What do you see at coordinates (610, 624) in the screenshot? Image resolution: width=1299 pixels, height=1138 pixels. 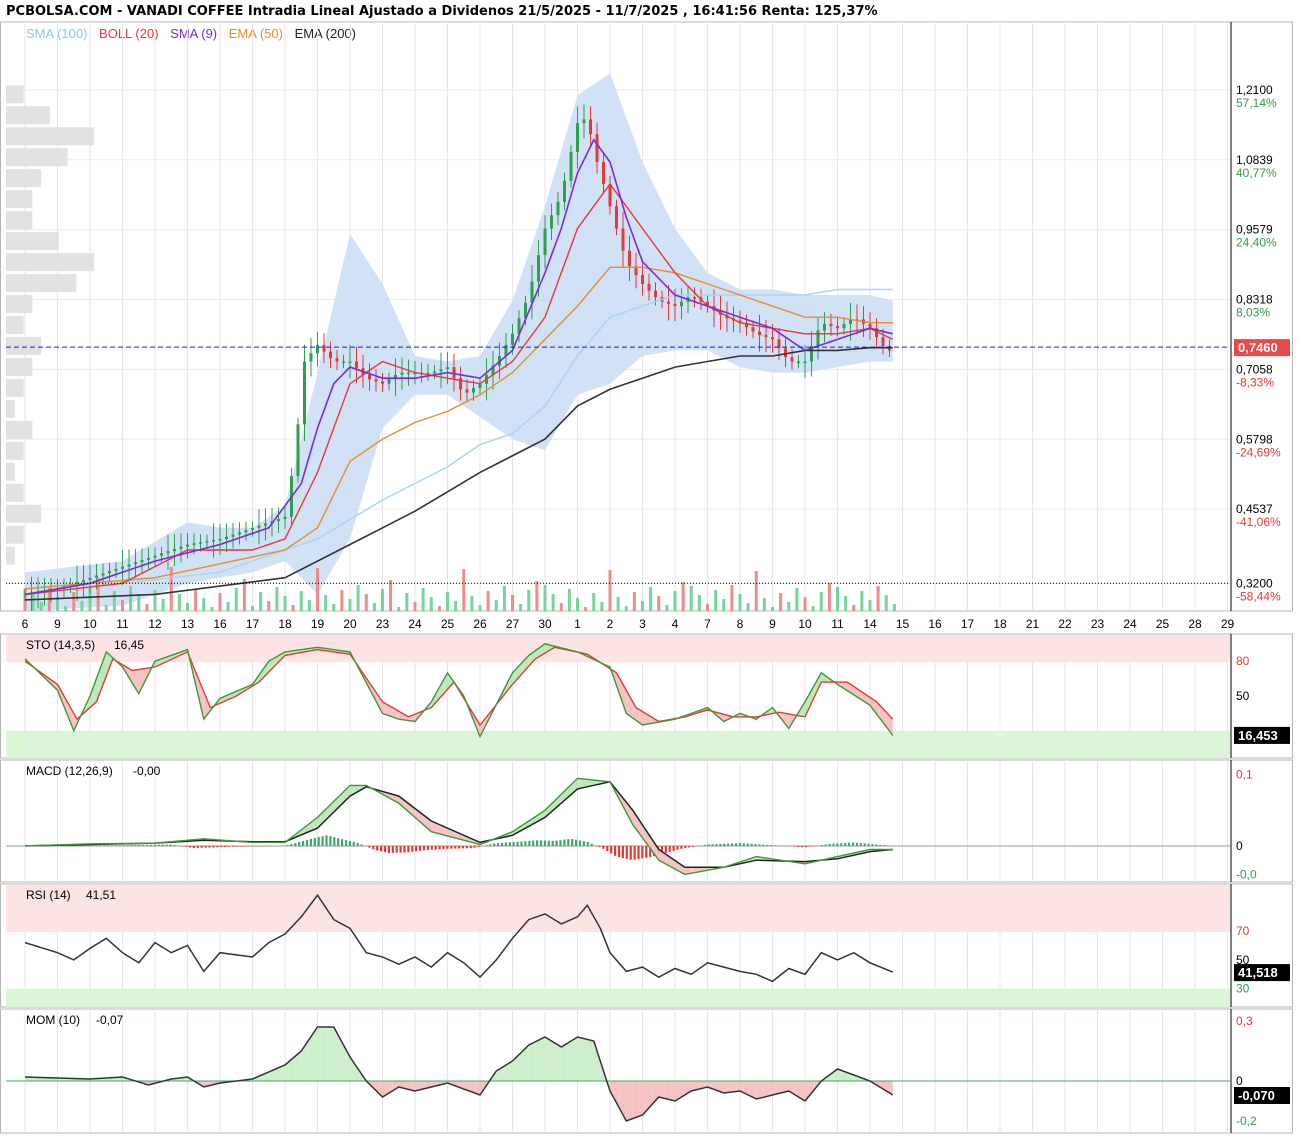 I see `x-axis-label: 2` at bounding box center [610, 624].